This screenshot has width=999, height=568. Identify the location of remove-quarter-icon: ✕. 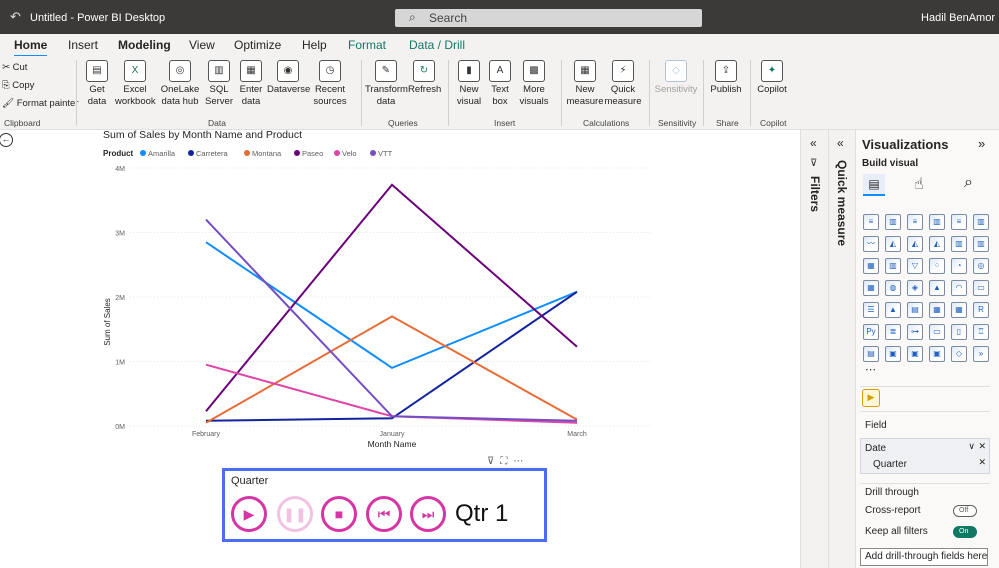
(982, 462).